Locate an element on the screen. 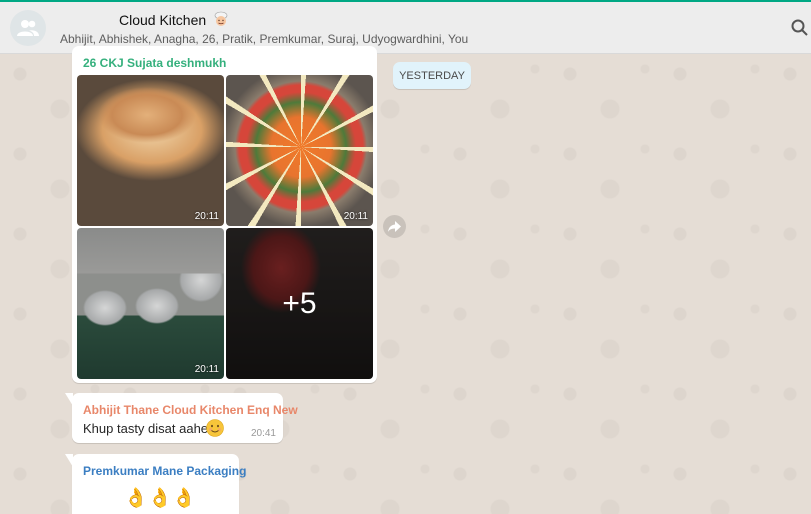 This screenshot has width=811, height=514. chat-message: Premkumar Mane Packaging 👌👌👌 is located at coordinates (155, 484).